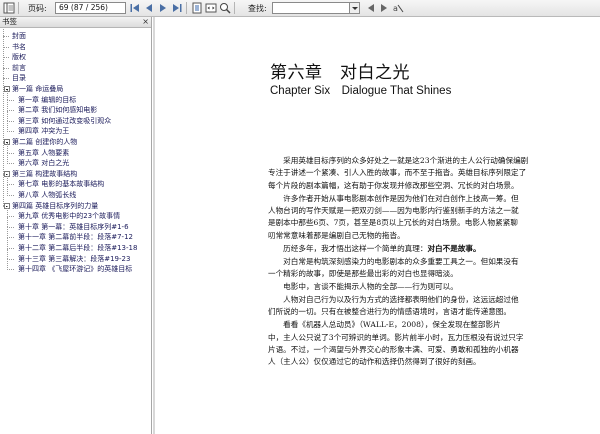 This screenshot has width=600, height=434. Describe the element at coordinates (75, 57) in the screenshot. I see `bookmark-item: 版权` at that location.